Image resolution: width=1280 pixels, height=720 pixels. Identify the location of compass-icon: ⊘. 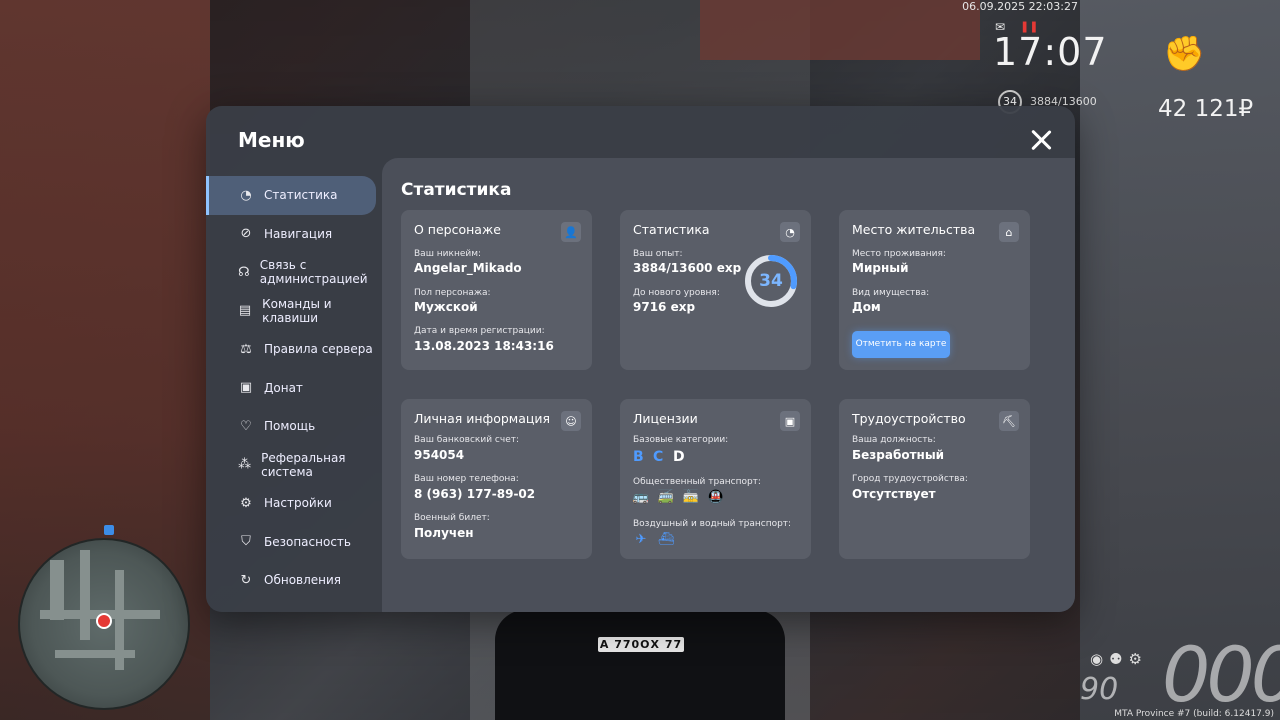
(246, 234).